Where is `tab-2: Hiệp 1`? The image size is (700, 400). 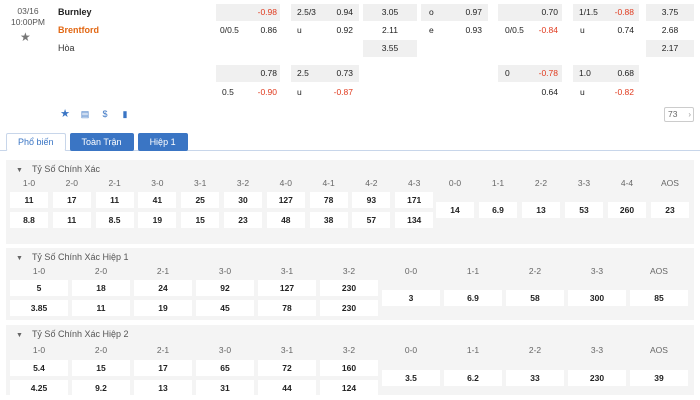
tab-2: Hiệp 1 is located at coordinates (162, 142).